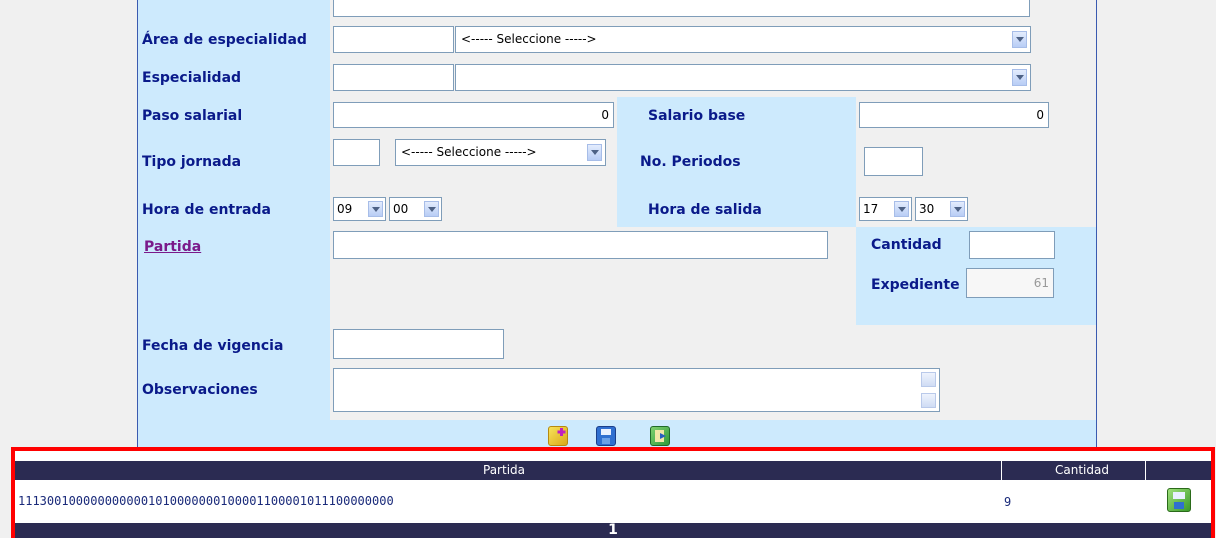 The image size is (1216, 538). Describe the element at coordinates (690, 162) in the screenshot. I see `periodos-label: No. Periodos` at that location.